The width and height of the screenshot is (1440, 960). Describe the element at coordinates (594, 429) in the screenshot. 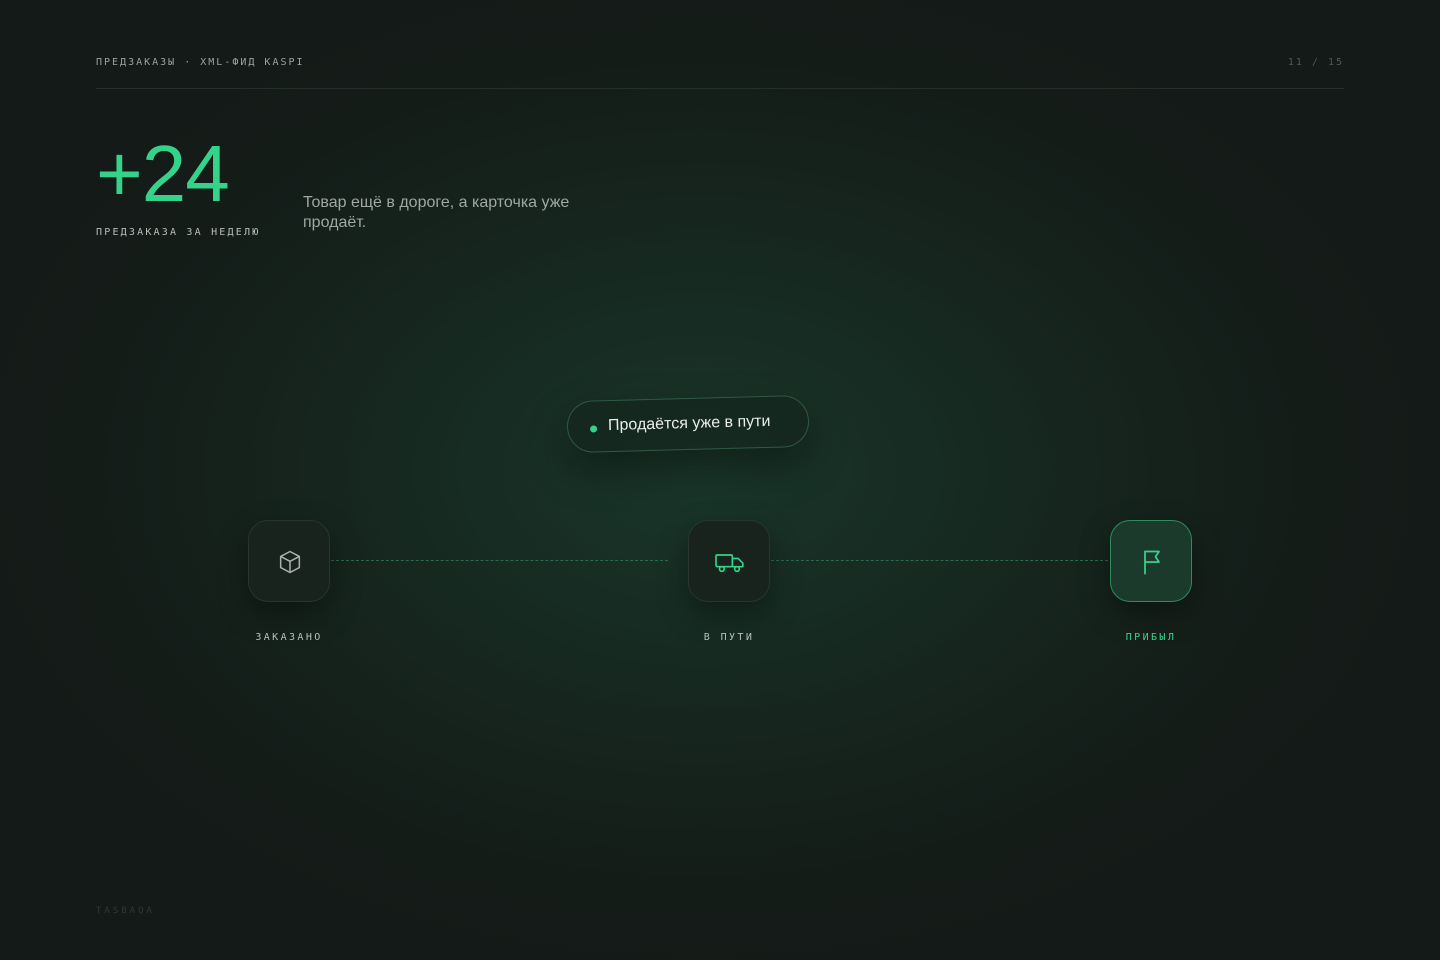

I see `status-dot` at that location.